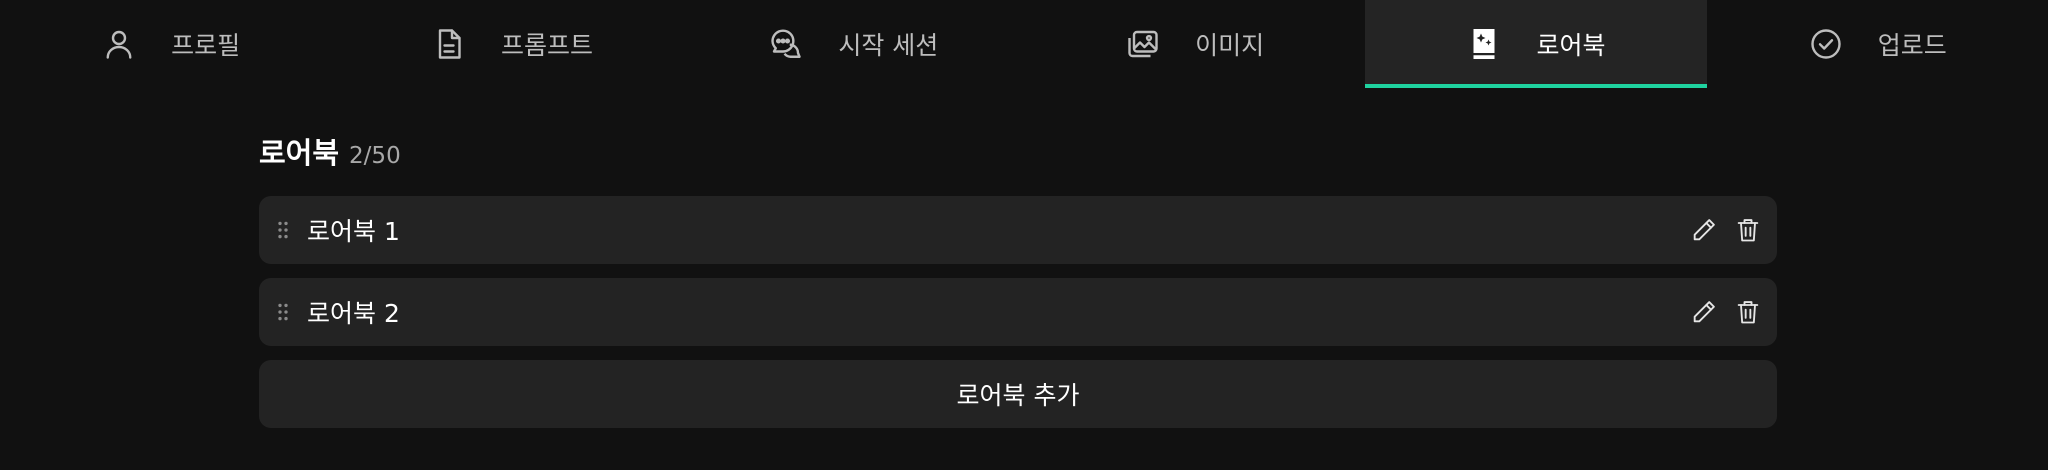  Describe the element at coordinates (449, 44) in the screenshot. I see `document-icon` at that location.